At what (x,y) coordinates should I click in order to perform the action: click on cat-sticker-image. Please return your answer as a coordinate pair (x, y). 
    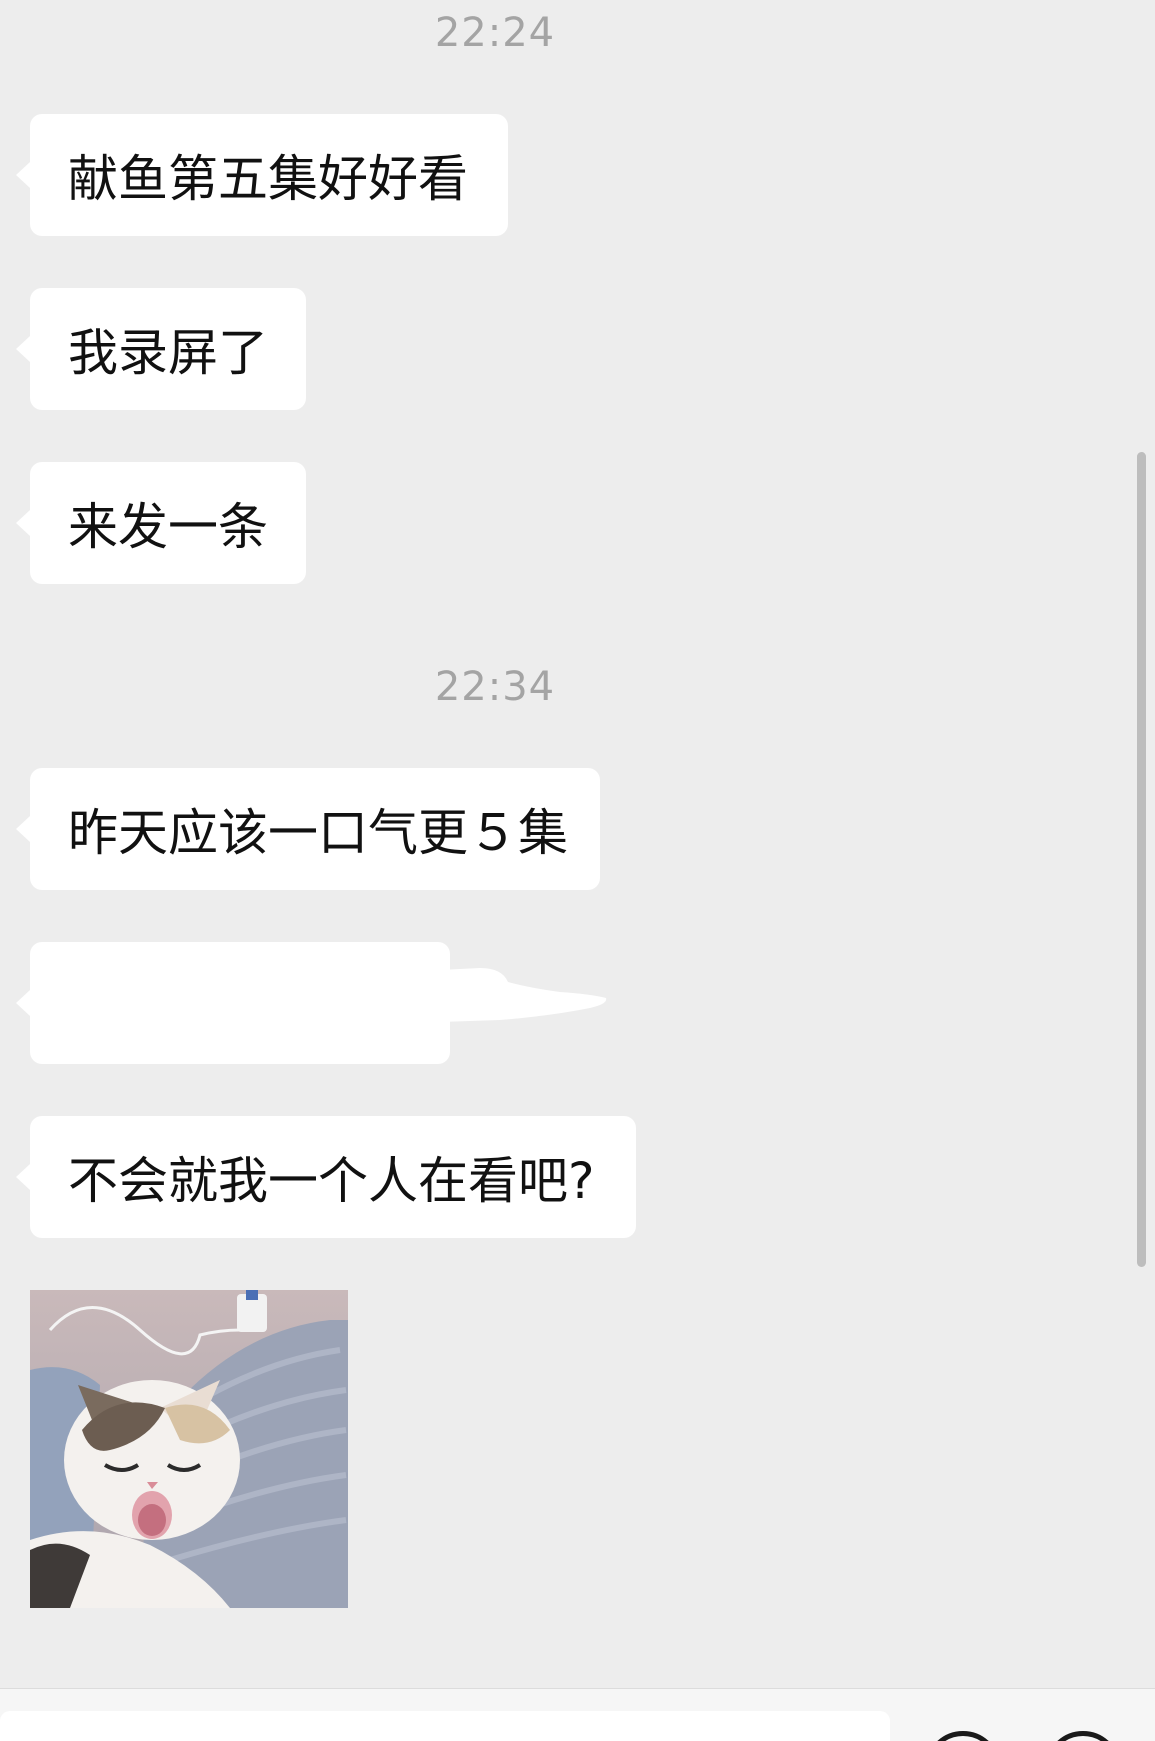
    Looking at the image, I should click on (189, 1449).